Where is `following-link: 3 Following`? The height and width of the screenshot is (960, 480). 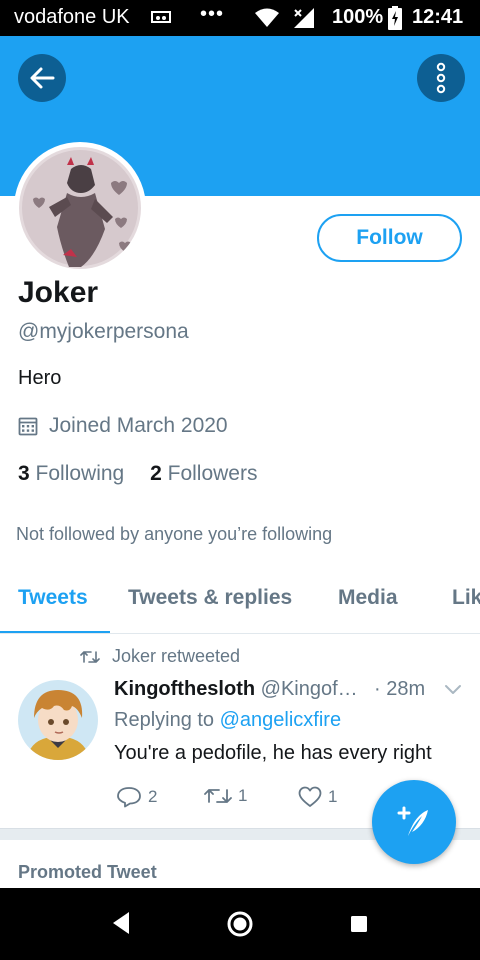 following-link: 3 Following is located at coordinates (71, 473).